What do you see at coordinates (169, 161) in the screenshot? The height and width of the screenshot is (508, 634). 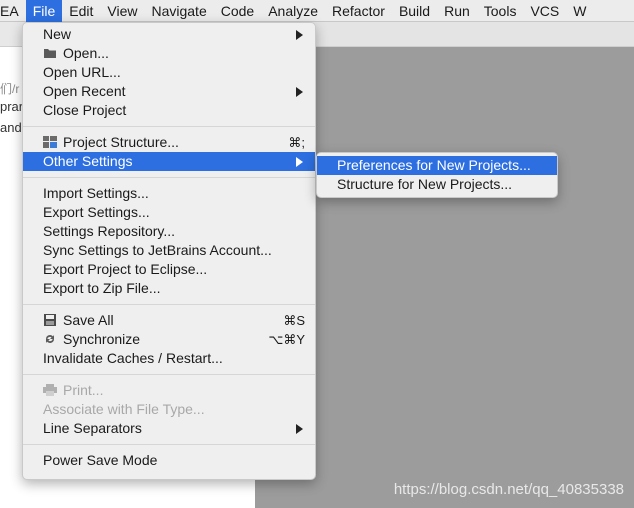 I see `menu-item-other-settings: Other Settings` at bounding box center [169, 161].